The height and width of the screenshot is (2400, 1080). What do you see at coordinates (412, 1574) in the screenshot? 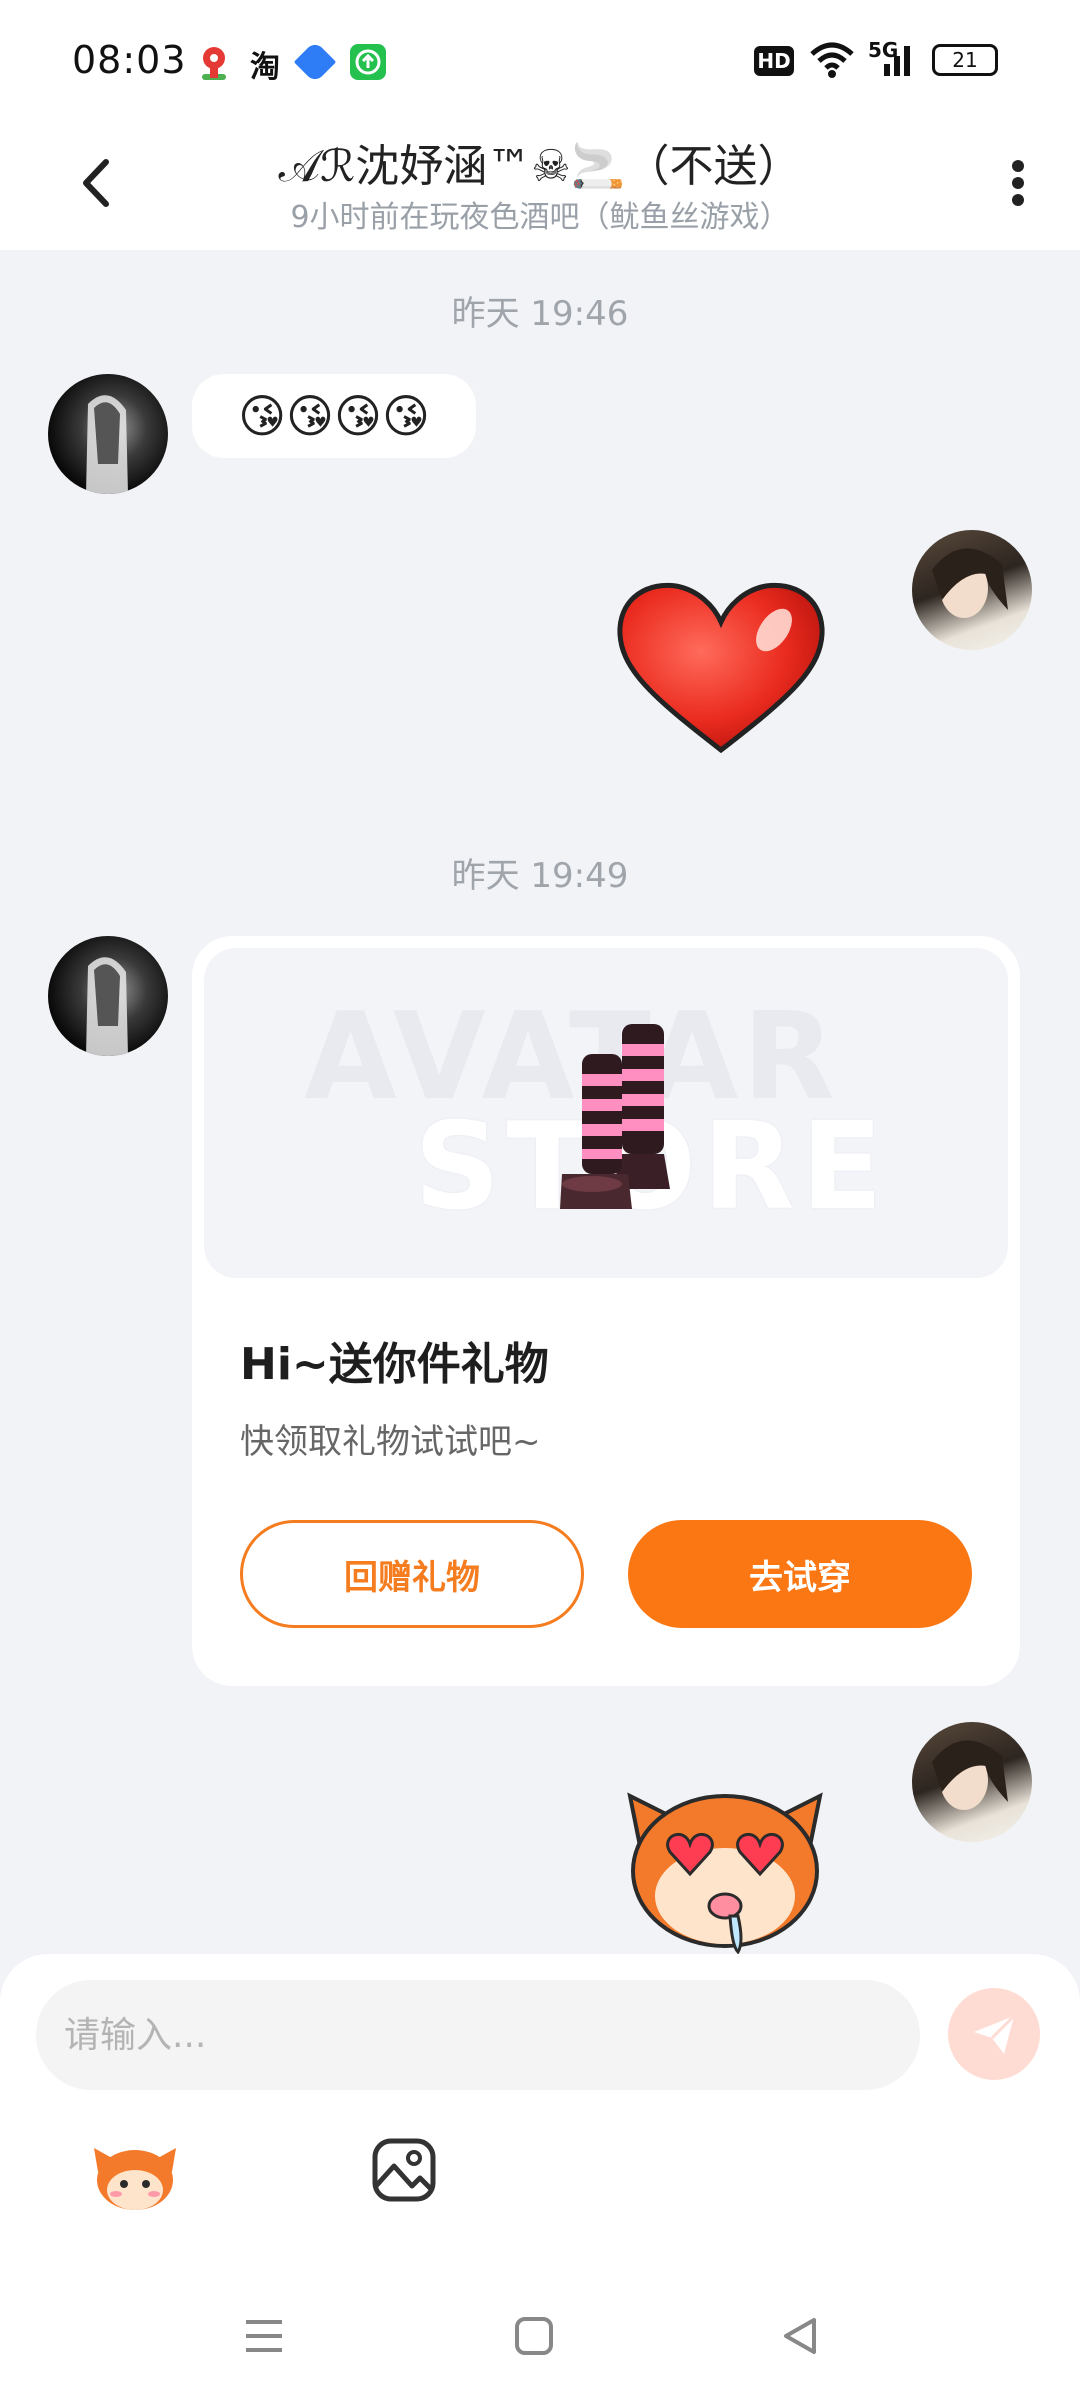
I see `return-gift-button: 回赠礼物` at bounding box center [412, 1574].